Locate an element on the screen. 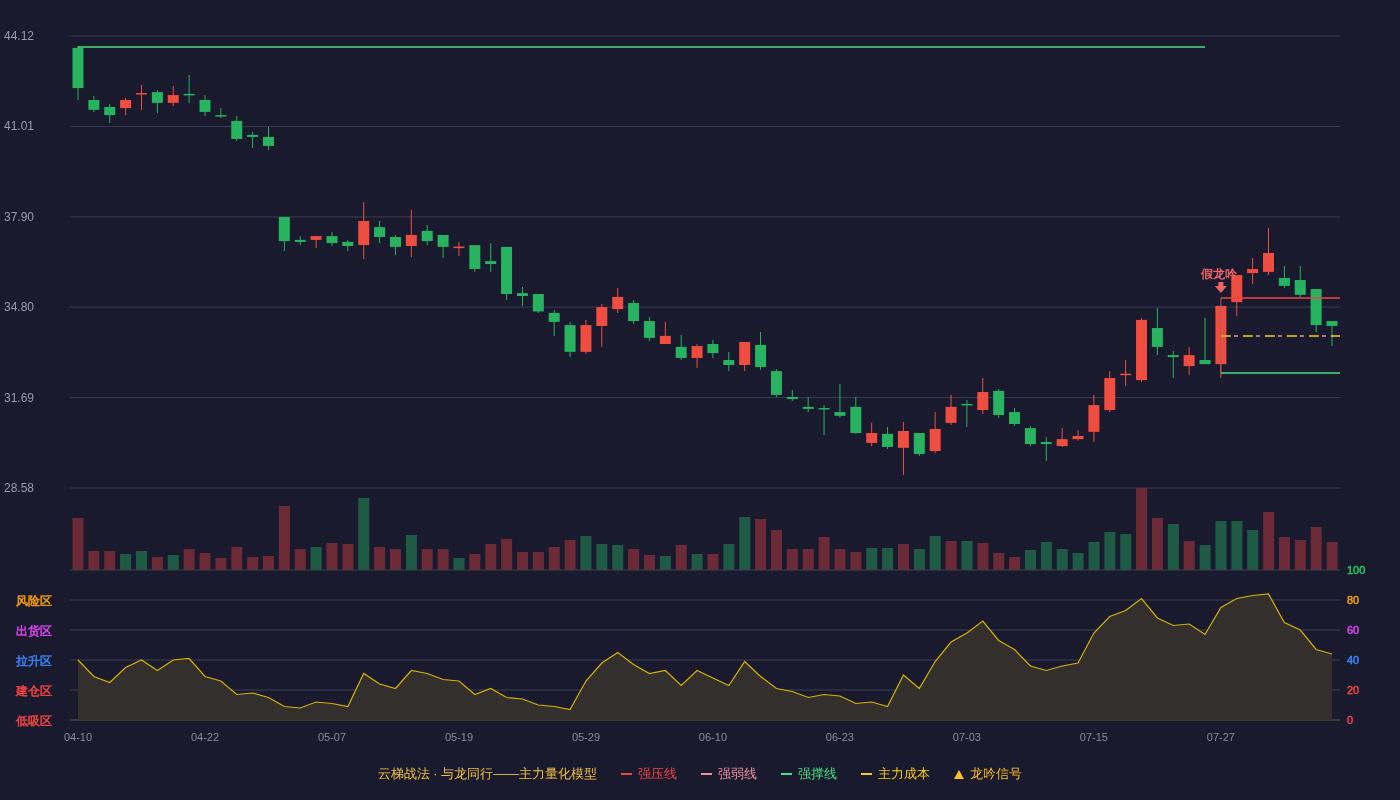 Image resolution: width=1400 pixels, height=800 pixels. legend-label: 龙吟信号 is located at coordinates (996, 774).